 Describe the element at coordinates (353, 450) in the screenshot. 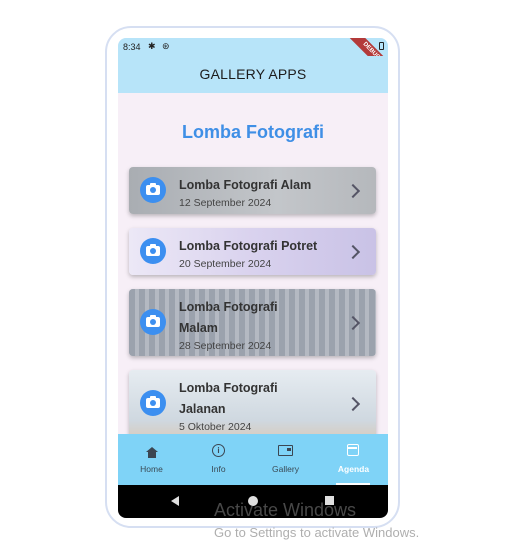

I see `calendar-icon` at that location.